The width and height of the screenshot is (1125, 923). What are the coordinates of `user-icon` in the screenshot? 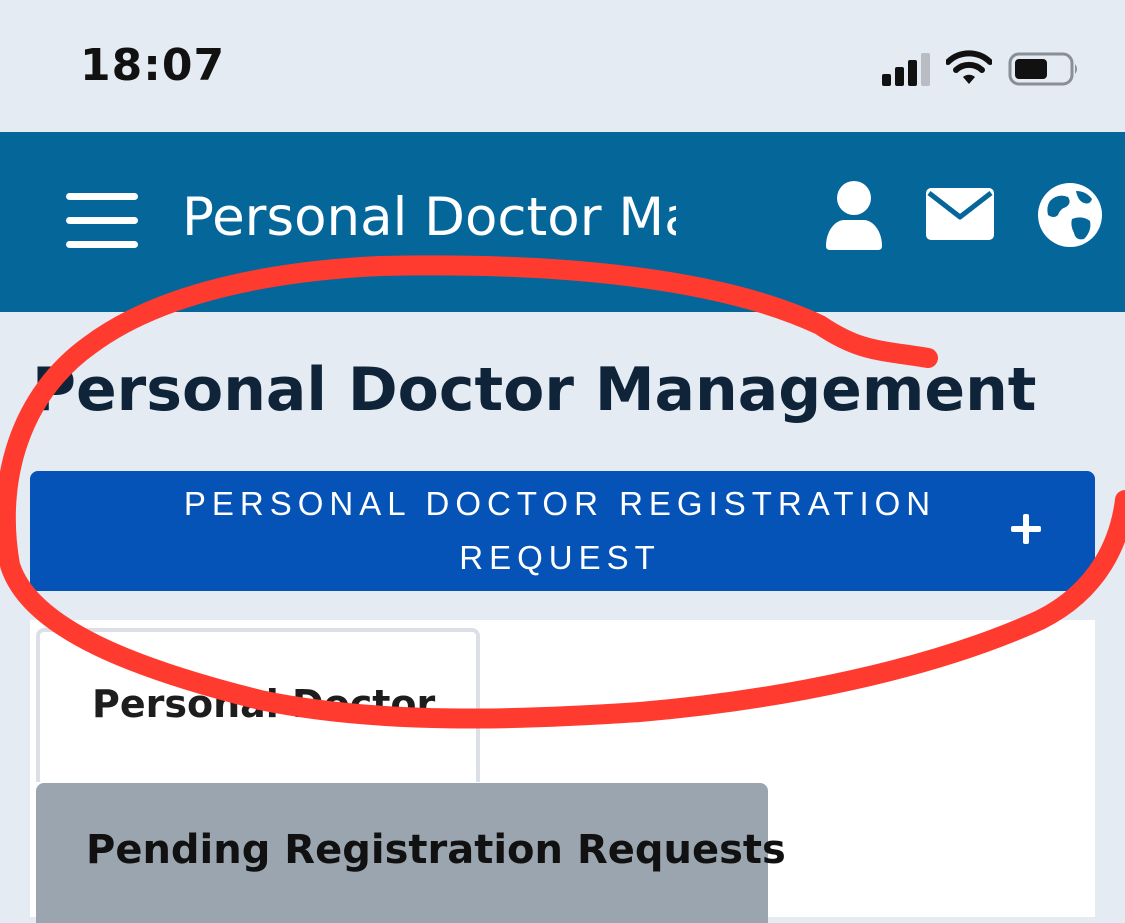 It's located at (854, 215).